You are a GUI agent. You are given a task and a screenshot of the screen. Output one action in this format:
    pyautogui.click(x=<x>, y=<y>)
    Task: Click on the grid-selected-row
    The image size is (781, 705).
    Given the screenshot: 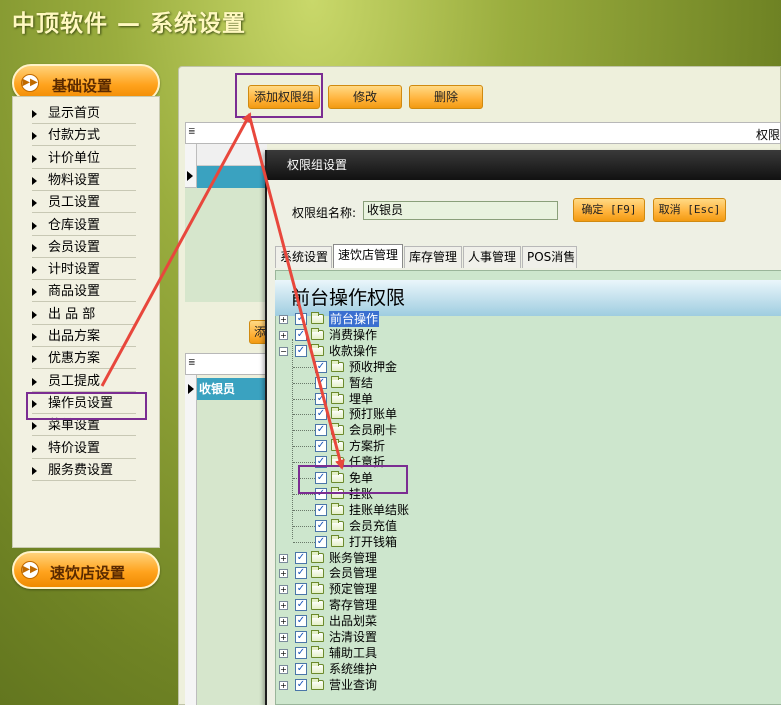 What is the action you would take?
    pyautogui.click(x=232, y=177)
    